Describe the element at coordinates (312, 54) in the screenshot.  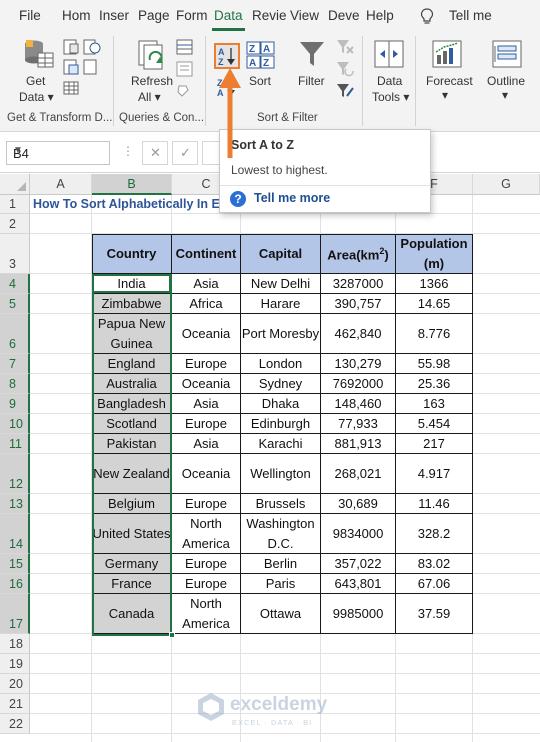
I see `filter-icon` at that location.